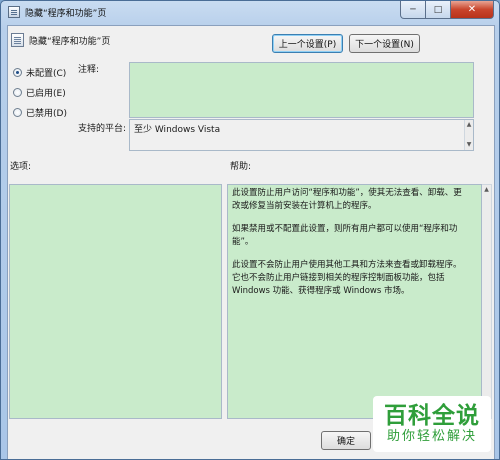 The width and height of the screenshot is (500, 460). What do you see at coordinates (250, 13) in the screenshot?
I see `title-bar: 隐藏“程序和功能”页 ─ □ ✕` at bounding box center [250, 13].